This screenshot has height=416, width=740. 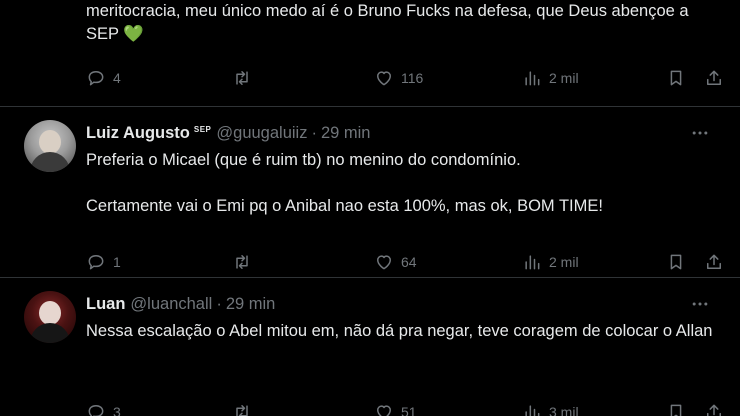 What do you see at coordinates (202, 129) in the screenshot?
I see `sep-badge: SEP` at bounding box center [202, 129].